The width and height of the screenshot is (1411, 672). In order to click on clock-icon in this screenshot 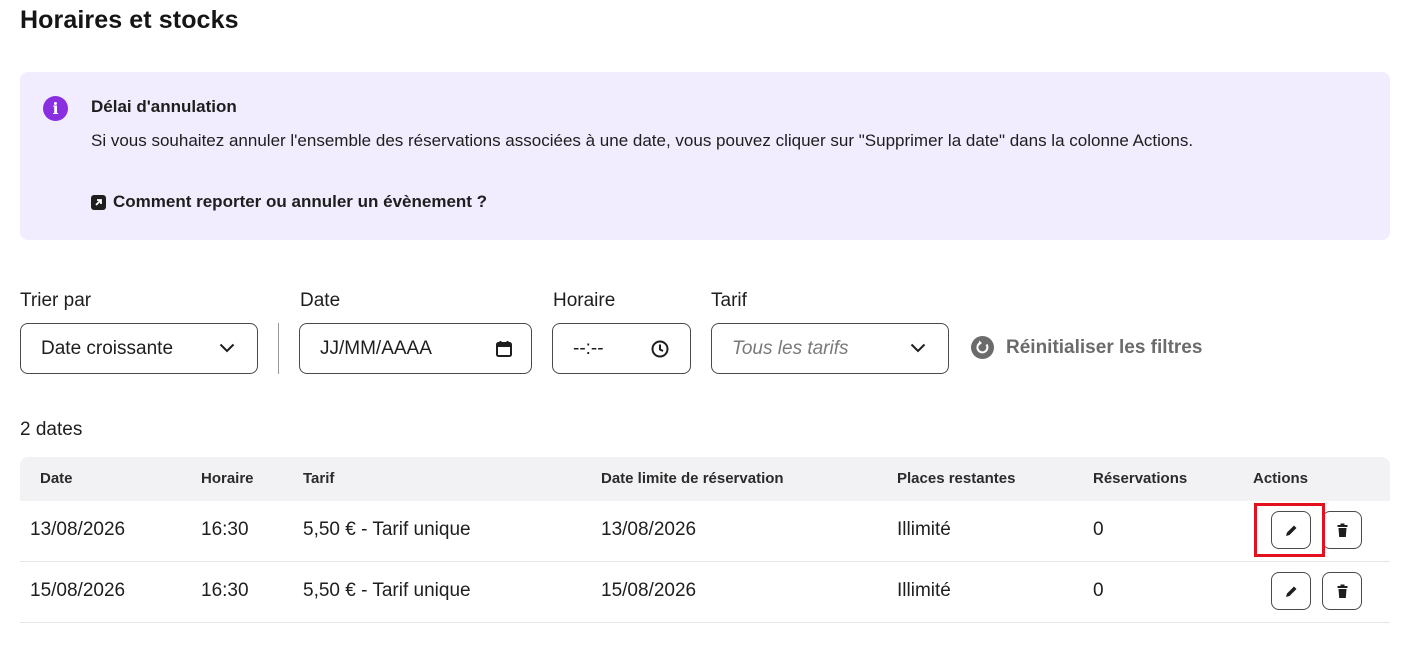, I will do `click(660, 349)`.